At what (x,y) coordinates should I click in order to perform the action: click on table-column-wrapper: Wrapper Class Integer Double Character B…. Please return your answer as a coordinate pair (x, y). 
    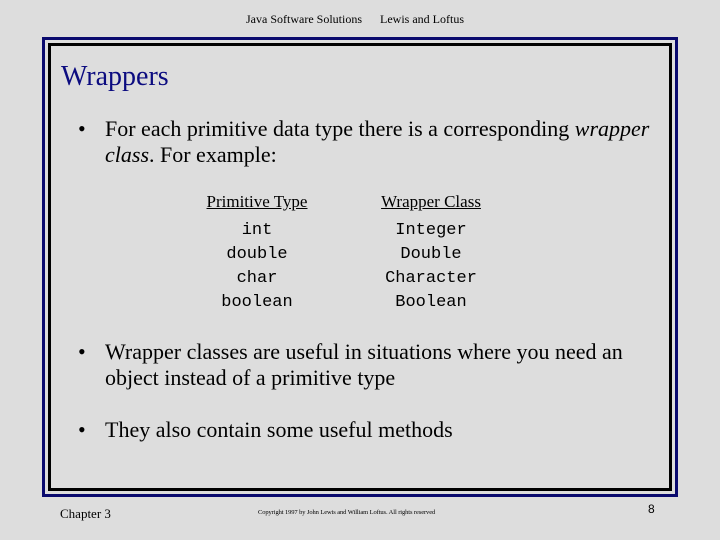
    Looking at the image, I should click on (431, 253).